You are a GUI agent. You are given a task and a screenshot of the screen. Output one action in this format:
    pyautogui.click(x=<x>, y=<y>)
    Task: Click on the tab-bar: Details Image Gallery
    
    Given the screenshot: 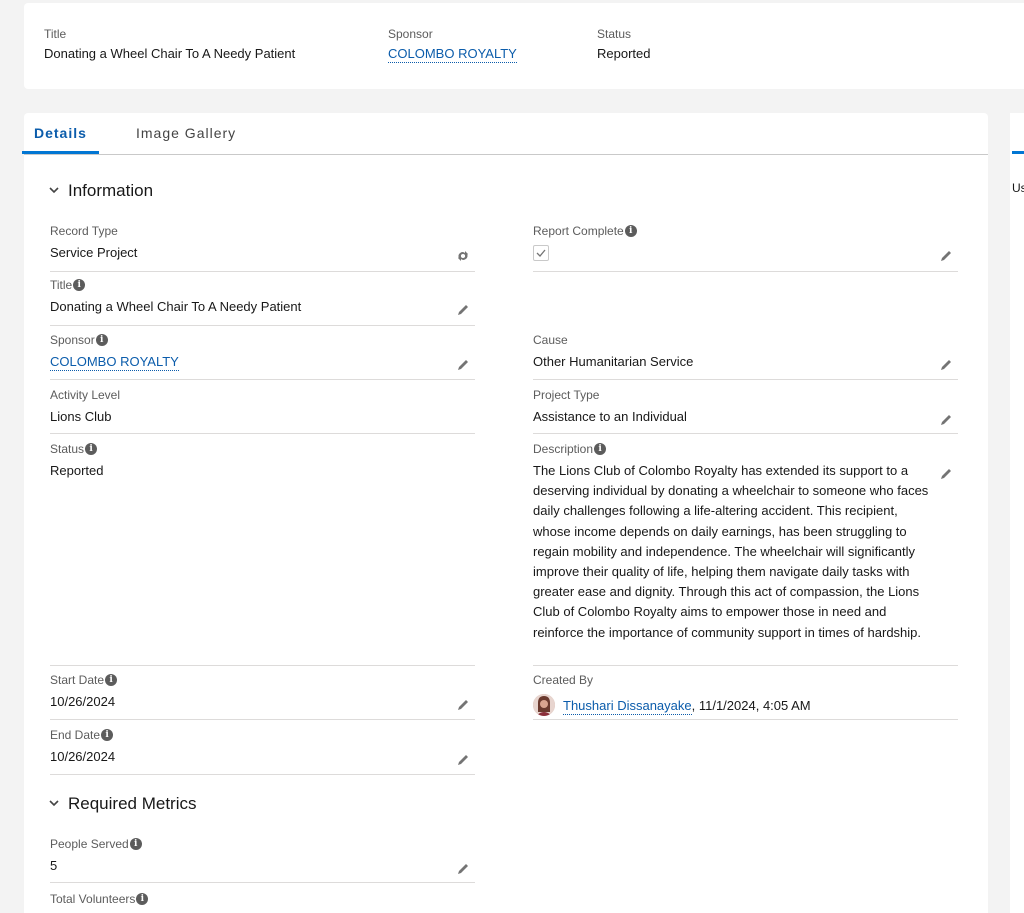 What is the action you would take?
    pyautogui.click(x=505, y=134)
    